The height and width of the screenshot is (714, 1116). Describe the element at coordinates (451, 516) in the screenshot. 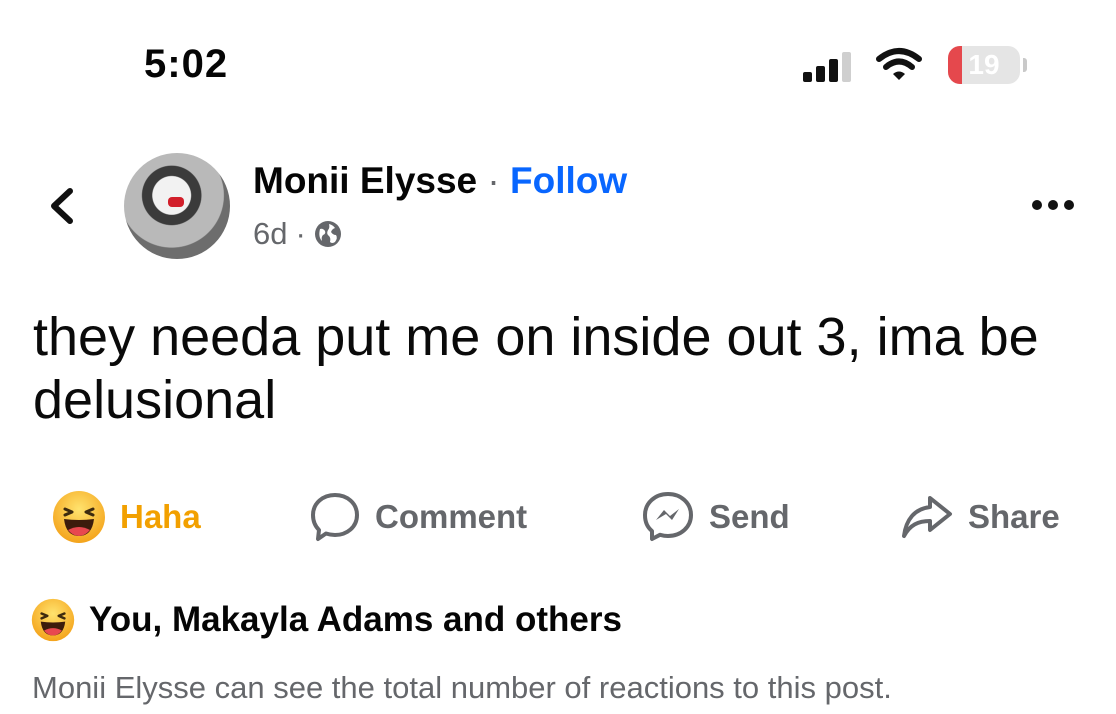

I see `comment-label: Comment` at that location.